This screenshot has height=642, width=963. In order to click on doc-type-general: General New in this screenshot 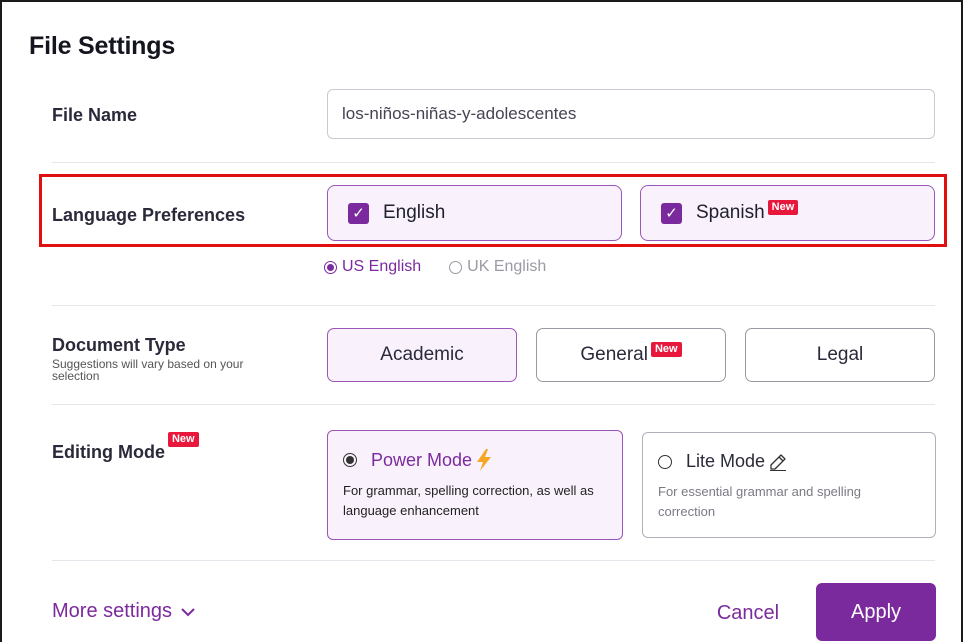, I will do `click(631, 355)`.